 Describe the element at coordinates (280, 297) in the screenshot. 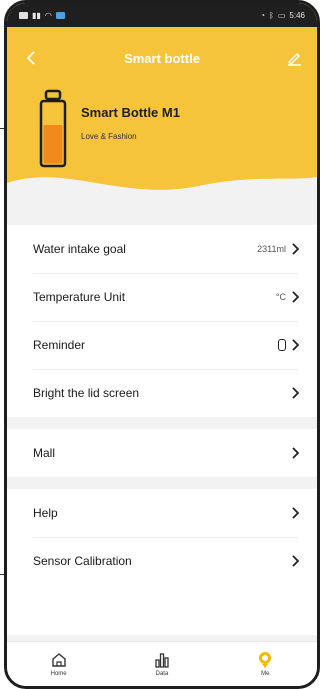

I see `temperature-unit-value: °C` at that location.